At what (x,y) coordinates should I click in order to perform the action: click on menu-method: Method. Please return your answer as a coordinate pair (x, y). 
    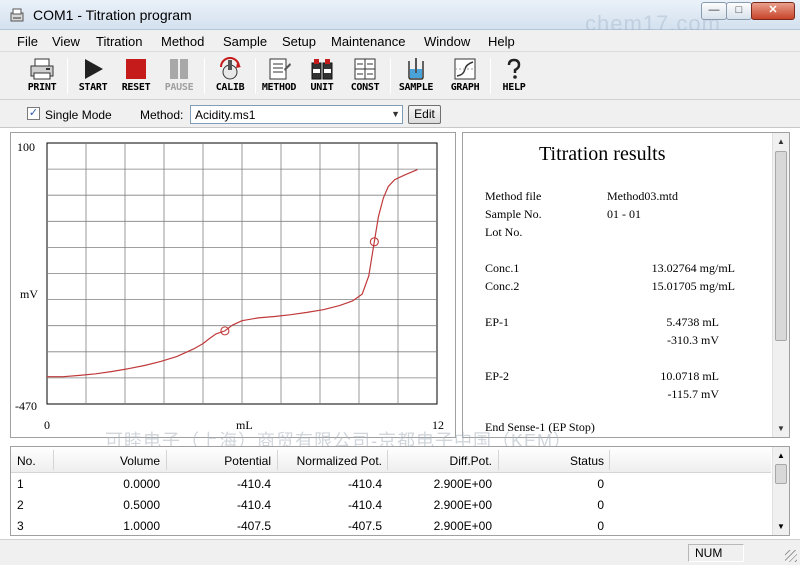
    Looking at the image, I should click on (182, 41).